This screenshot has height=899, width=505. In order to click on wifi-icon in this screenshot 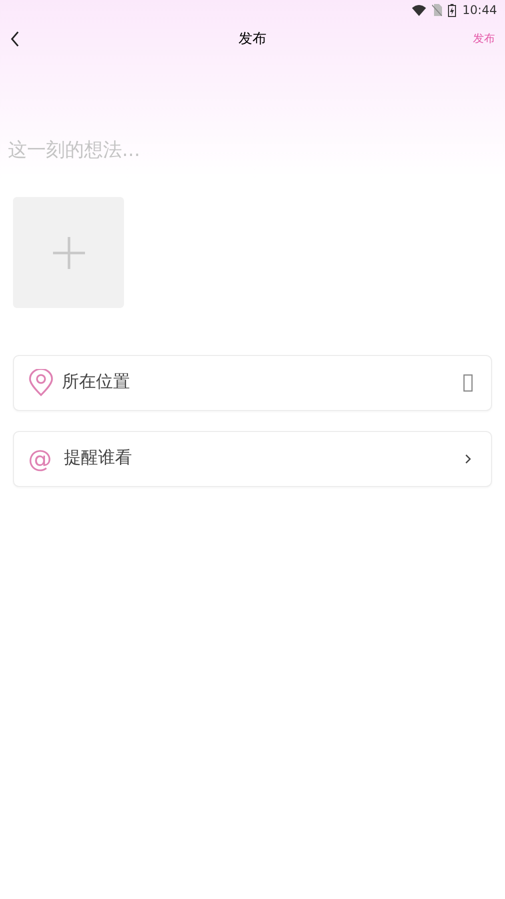, I will do `click(419, 10)`.